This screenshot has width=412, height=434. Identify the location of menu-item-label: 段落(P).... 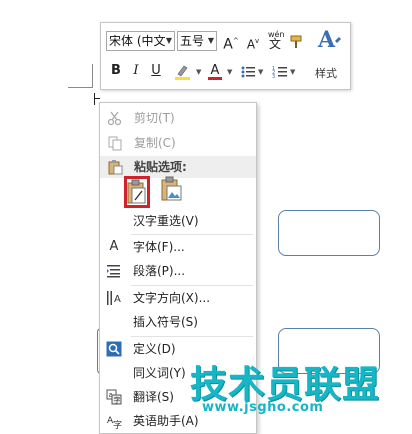
(159, 271).